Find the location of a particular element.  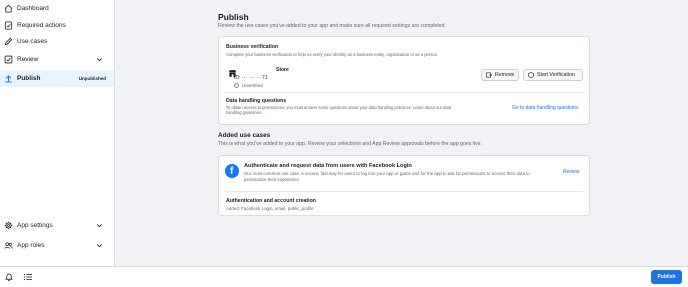

data-handling-title: Data handling questions is located at coordinates (256, 101).